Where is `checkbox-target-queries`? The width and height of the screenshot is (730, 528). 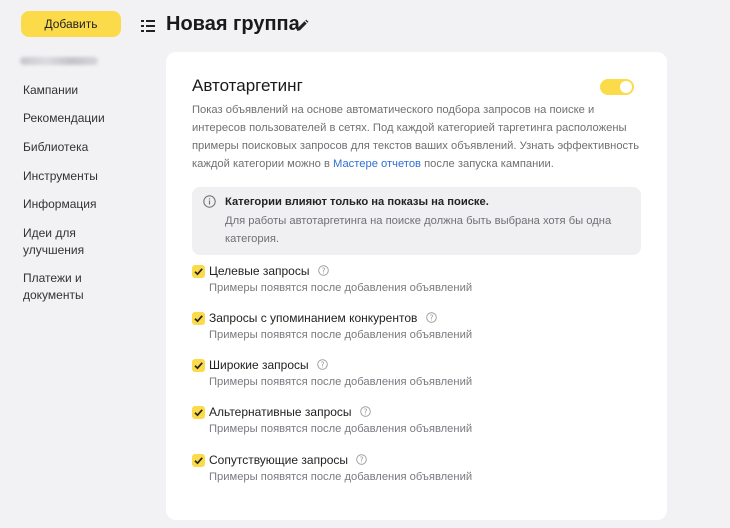
checkbox-target-queries is located at coordinates (198, 271).